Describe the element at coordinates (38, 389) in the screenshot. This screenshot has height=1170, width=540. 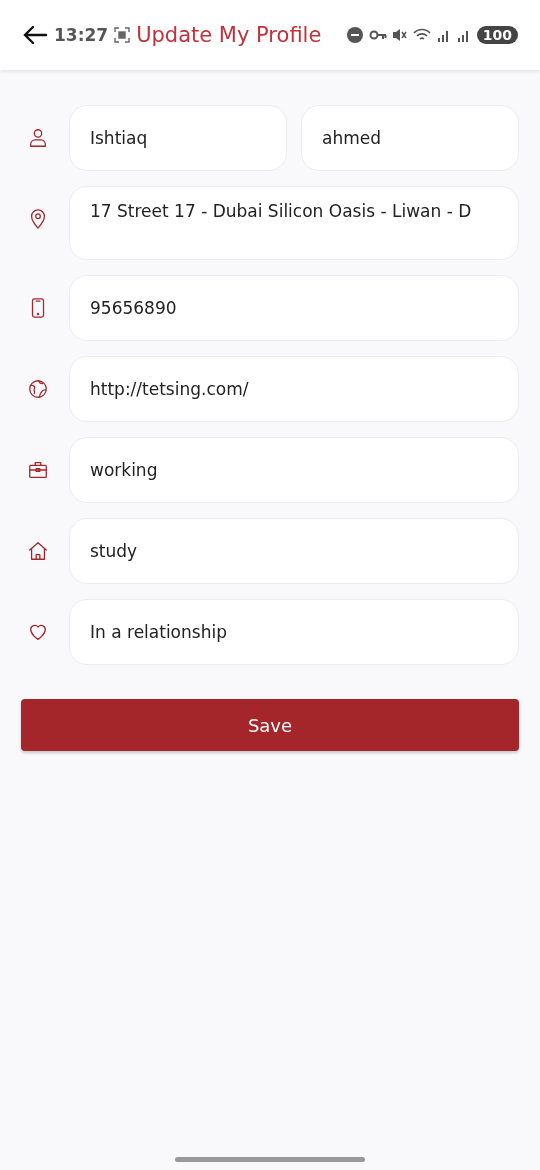
I see `globe-icon` at that location.